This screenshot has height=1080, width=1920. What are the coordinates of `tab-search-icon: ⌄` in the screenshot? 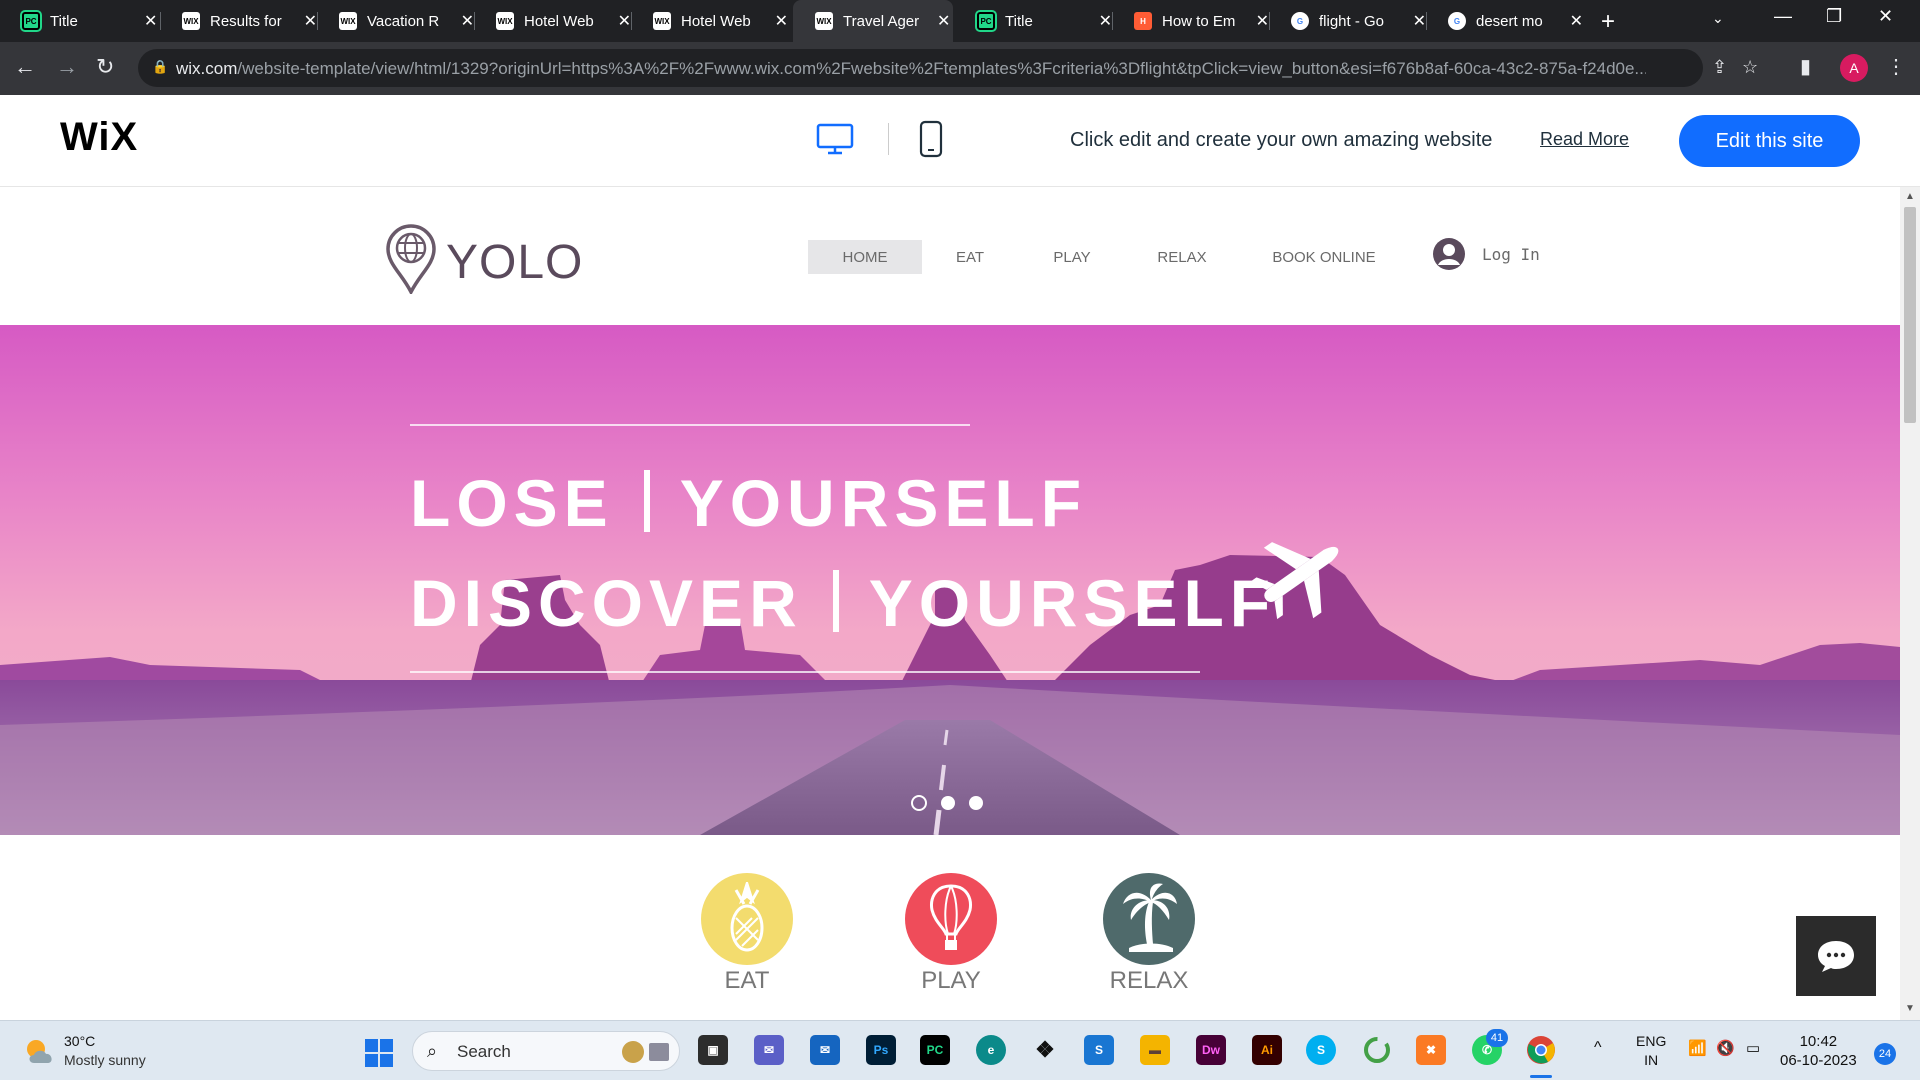 It's located at (1718, 18).